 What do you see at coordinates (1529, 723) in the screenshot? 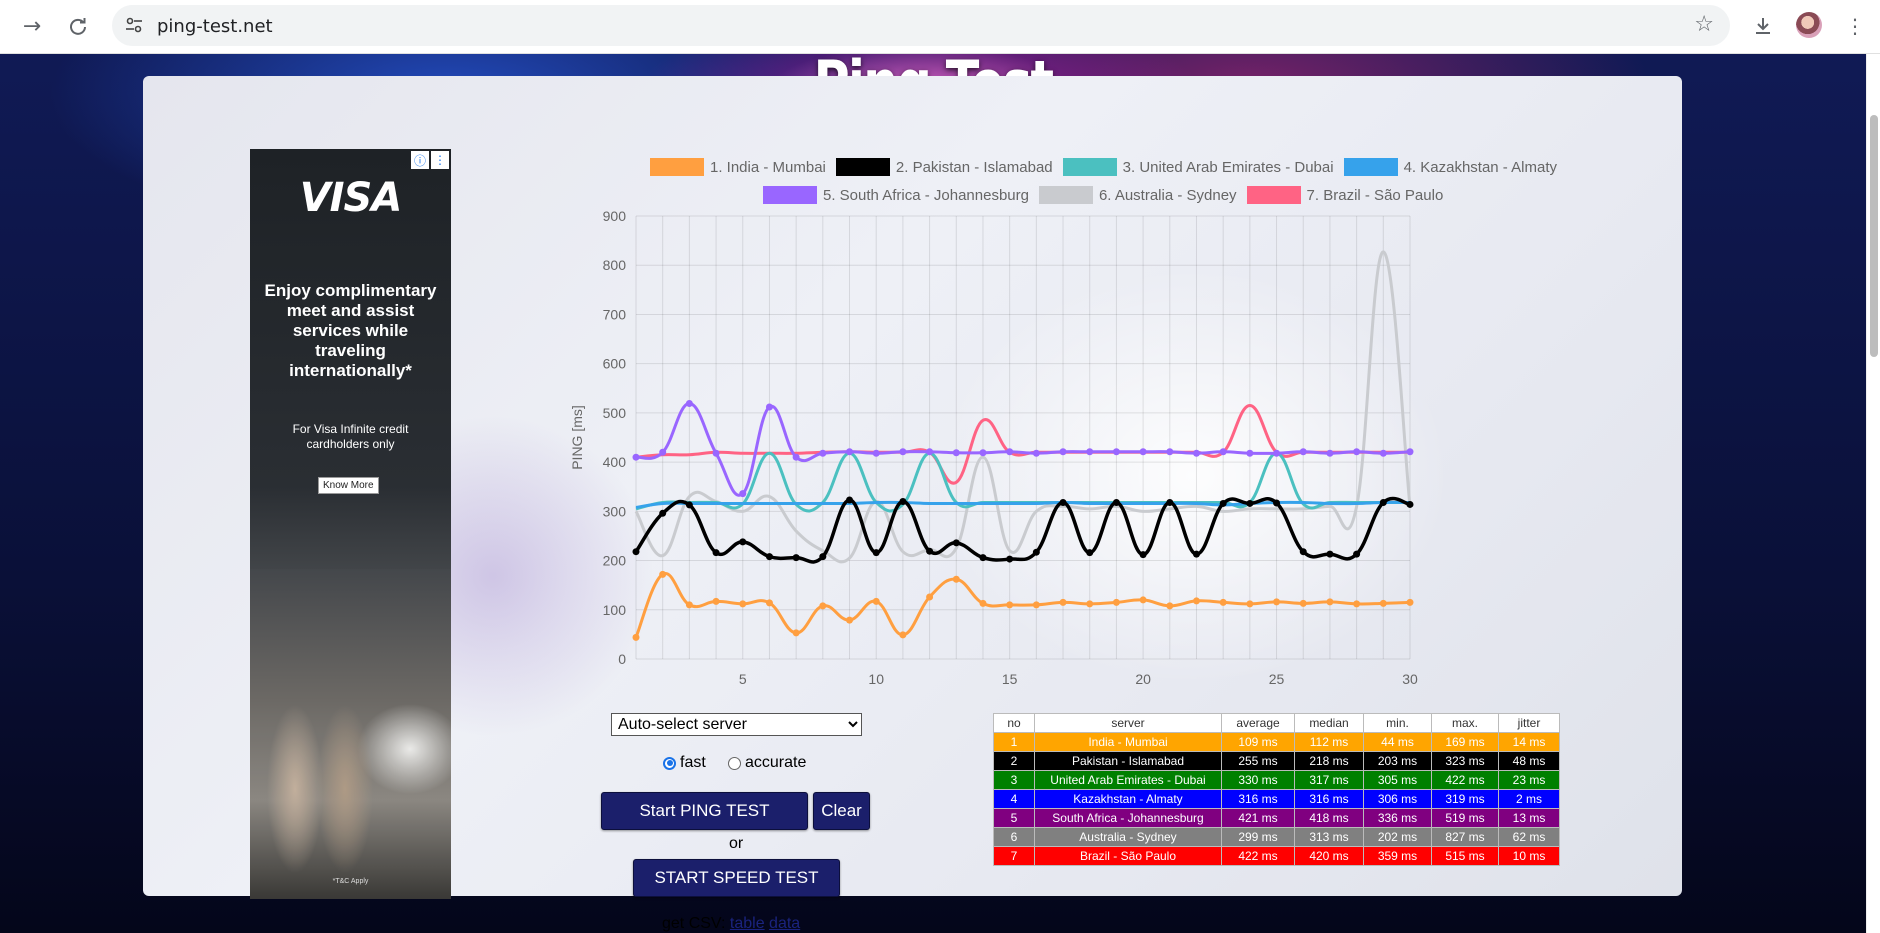
I see `column-header: jitter` at bounding box center [1529, 723].